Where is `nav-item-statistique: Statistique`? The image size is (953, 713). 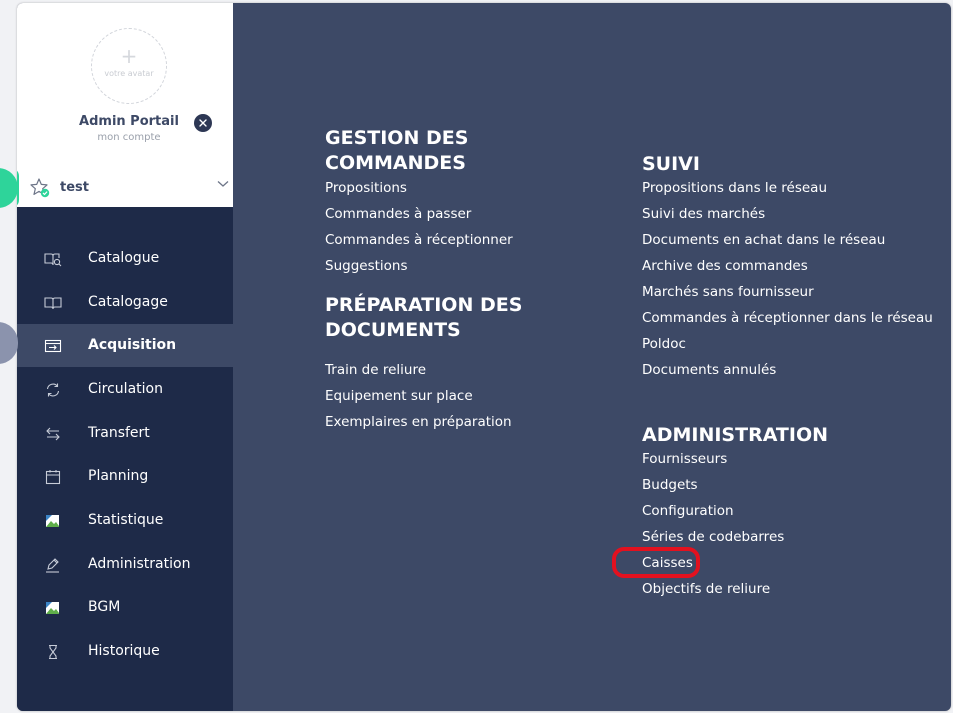 nav-item-statistique: Statistique is located at coordinates (125, 520).